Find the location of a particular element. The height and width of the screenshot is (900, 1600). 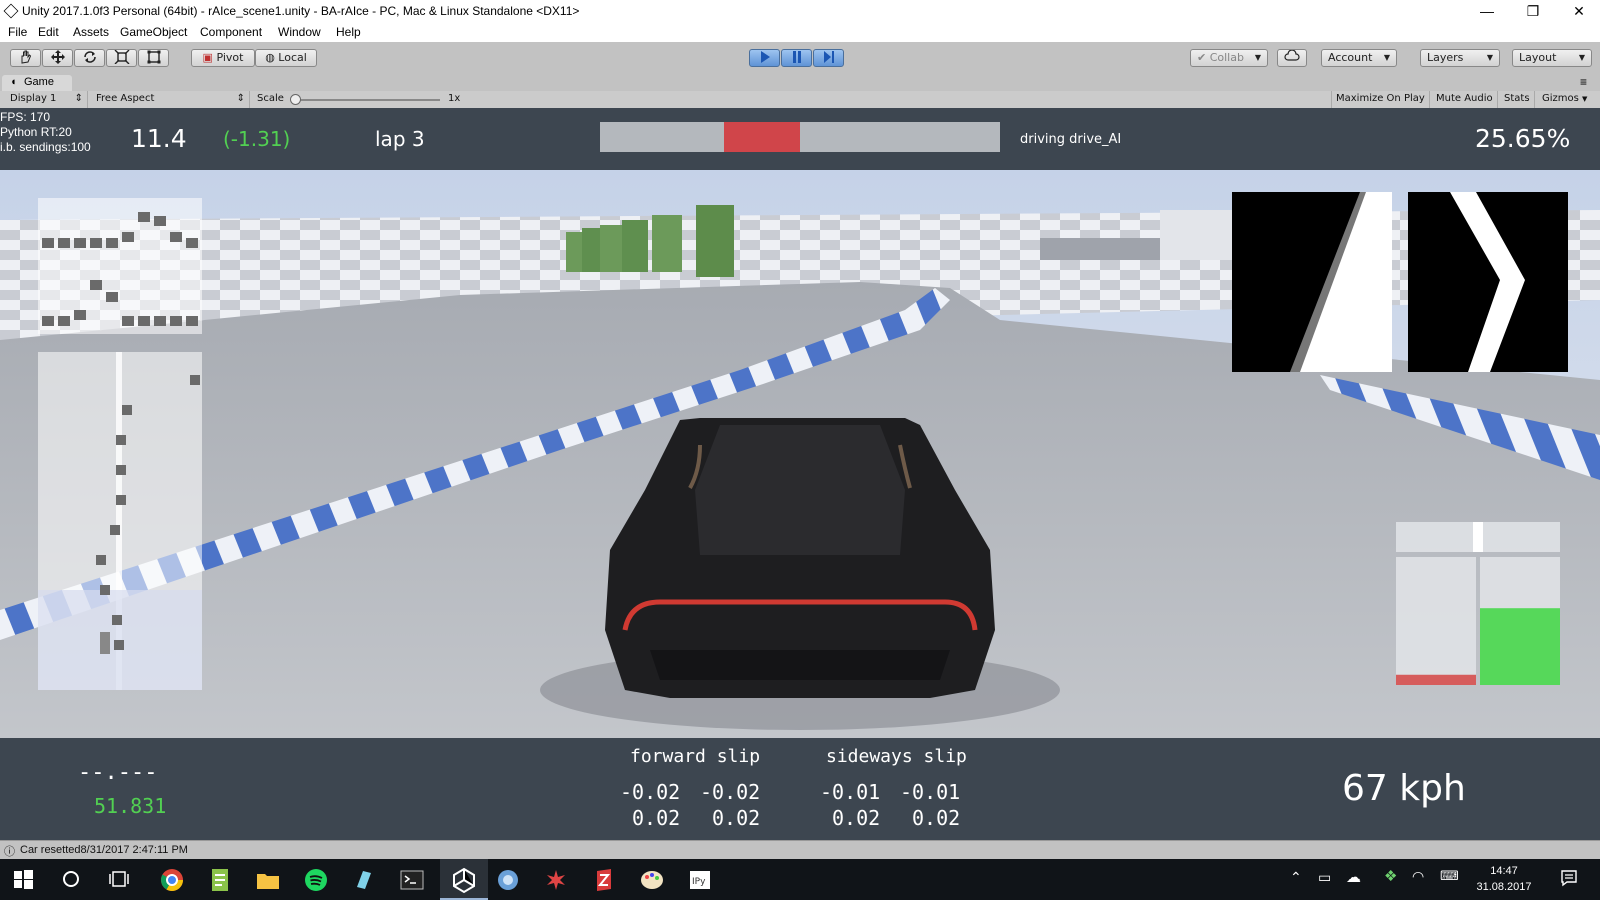

maximize-on-play-toggle: Maximize On Play is located at coordinates (1380, 99).